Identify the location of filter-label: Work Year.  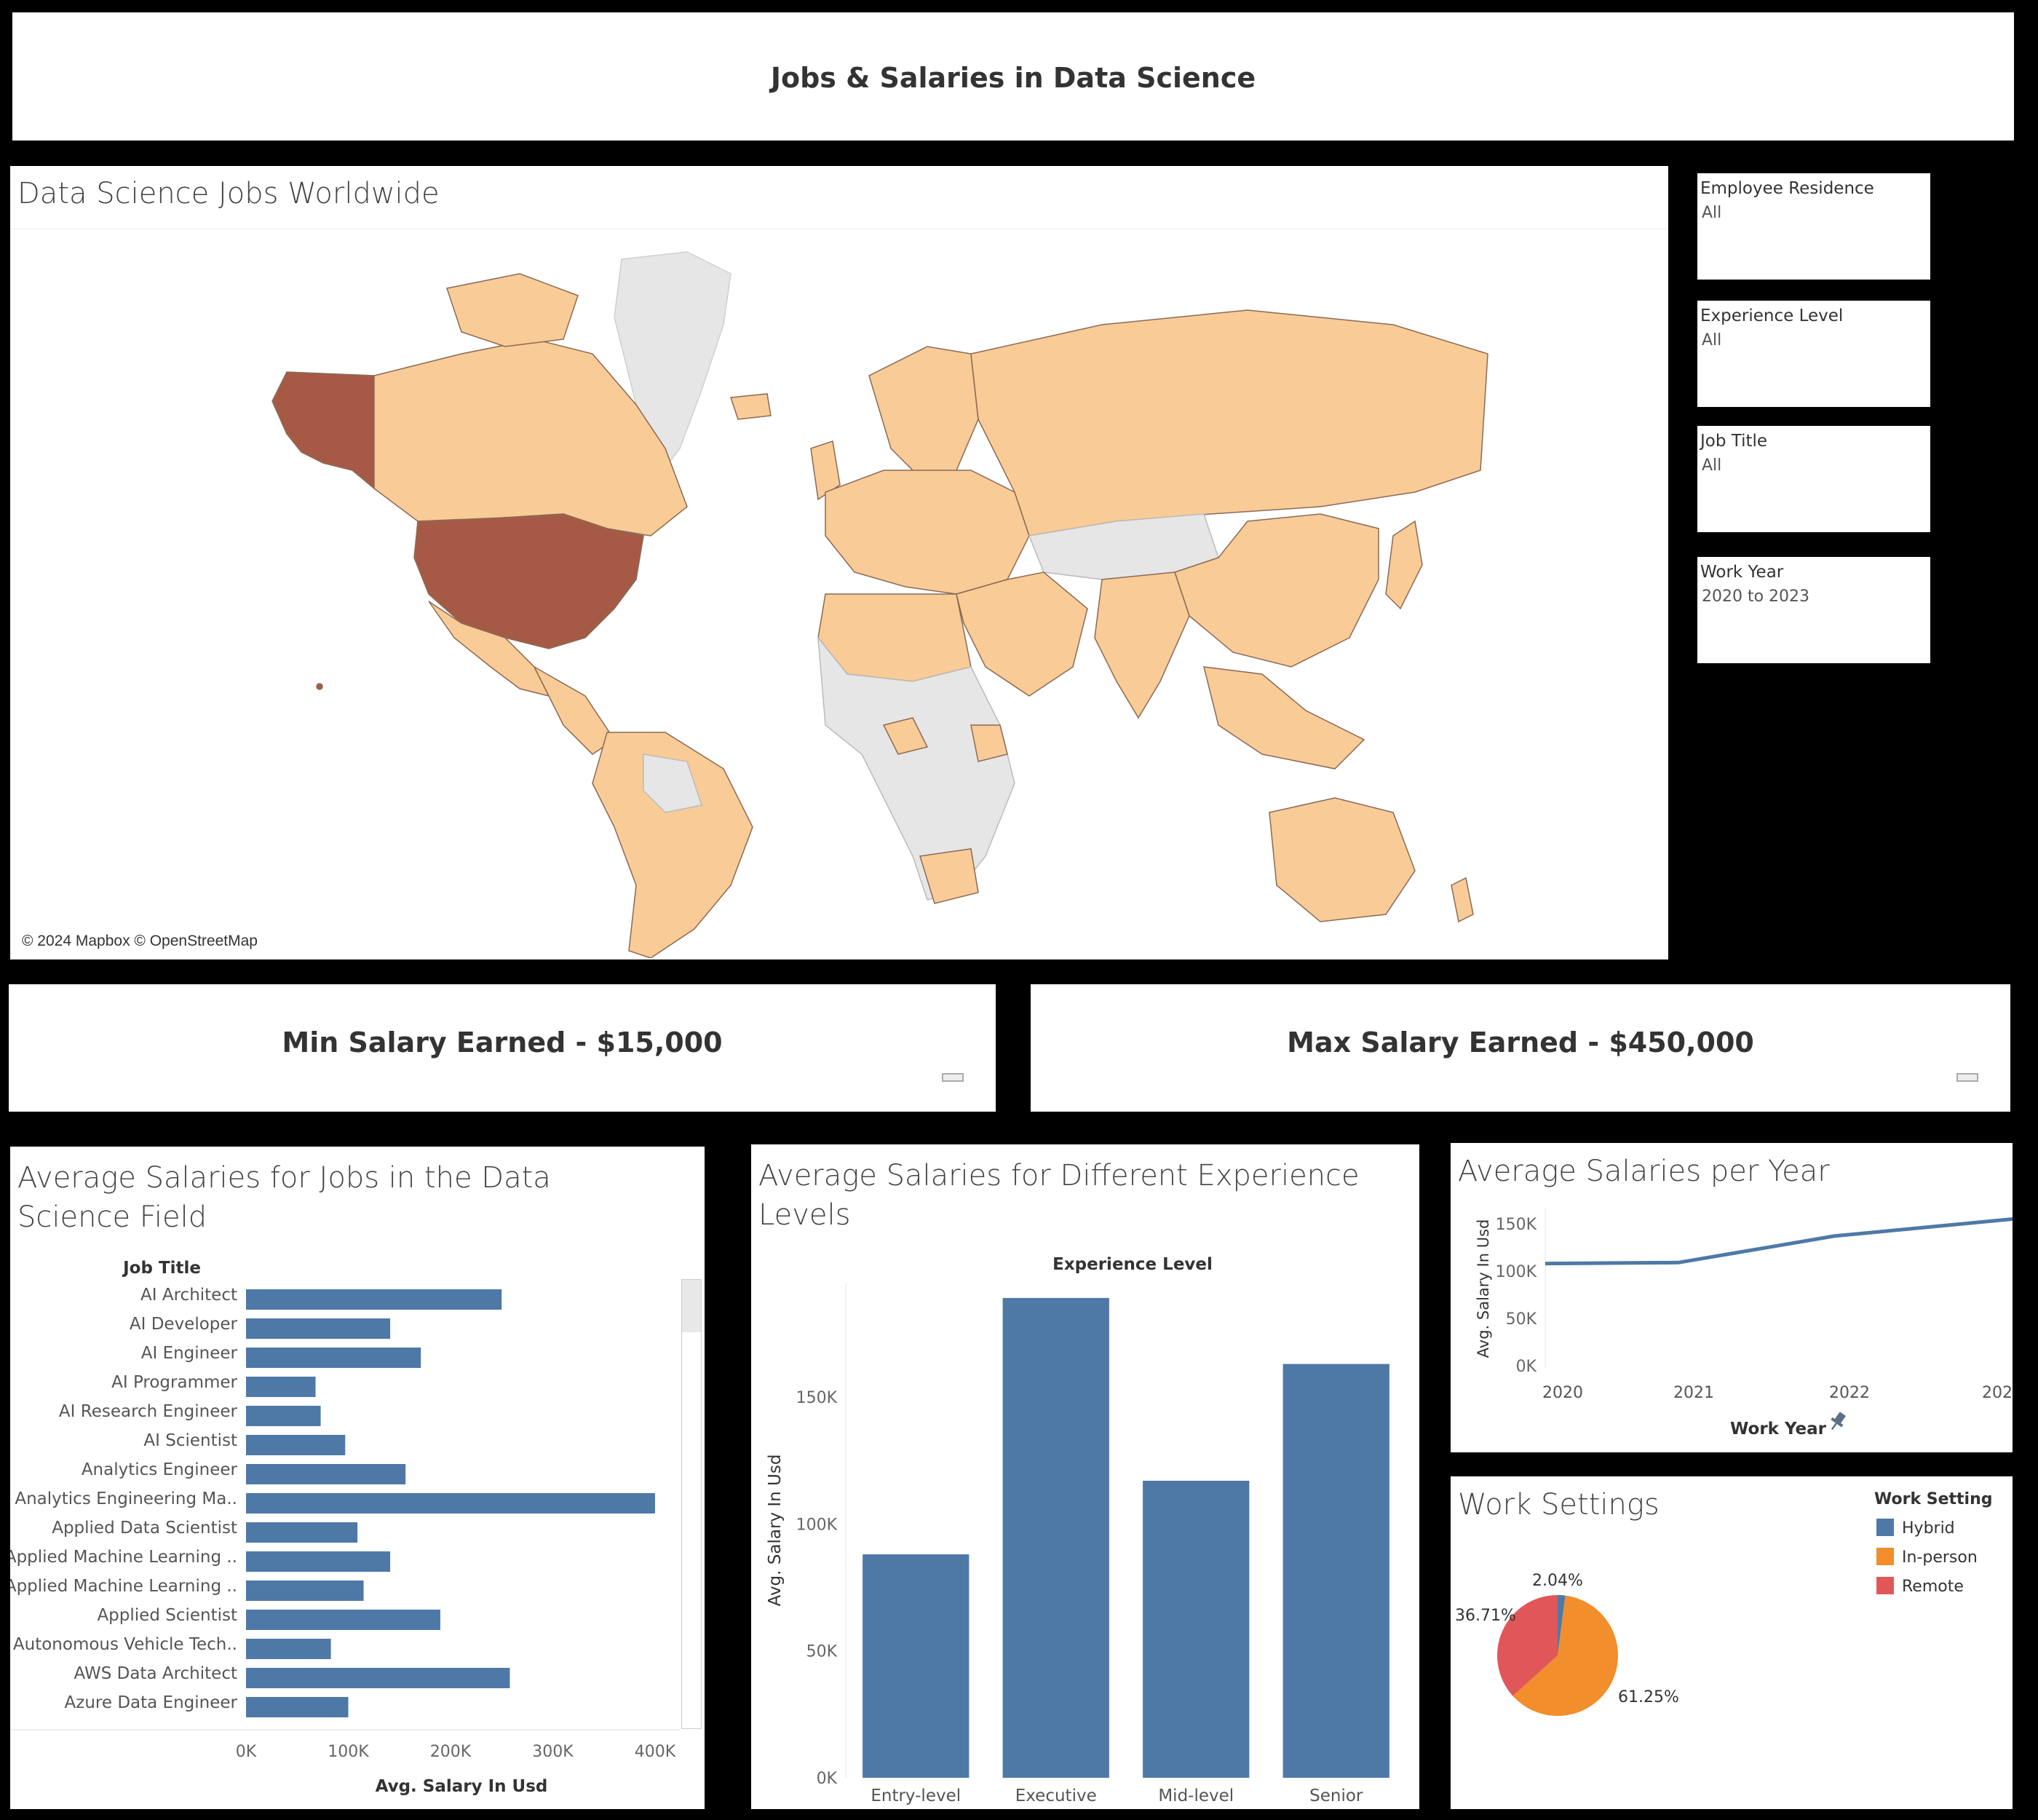
(1742, 572).